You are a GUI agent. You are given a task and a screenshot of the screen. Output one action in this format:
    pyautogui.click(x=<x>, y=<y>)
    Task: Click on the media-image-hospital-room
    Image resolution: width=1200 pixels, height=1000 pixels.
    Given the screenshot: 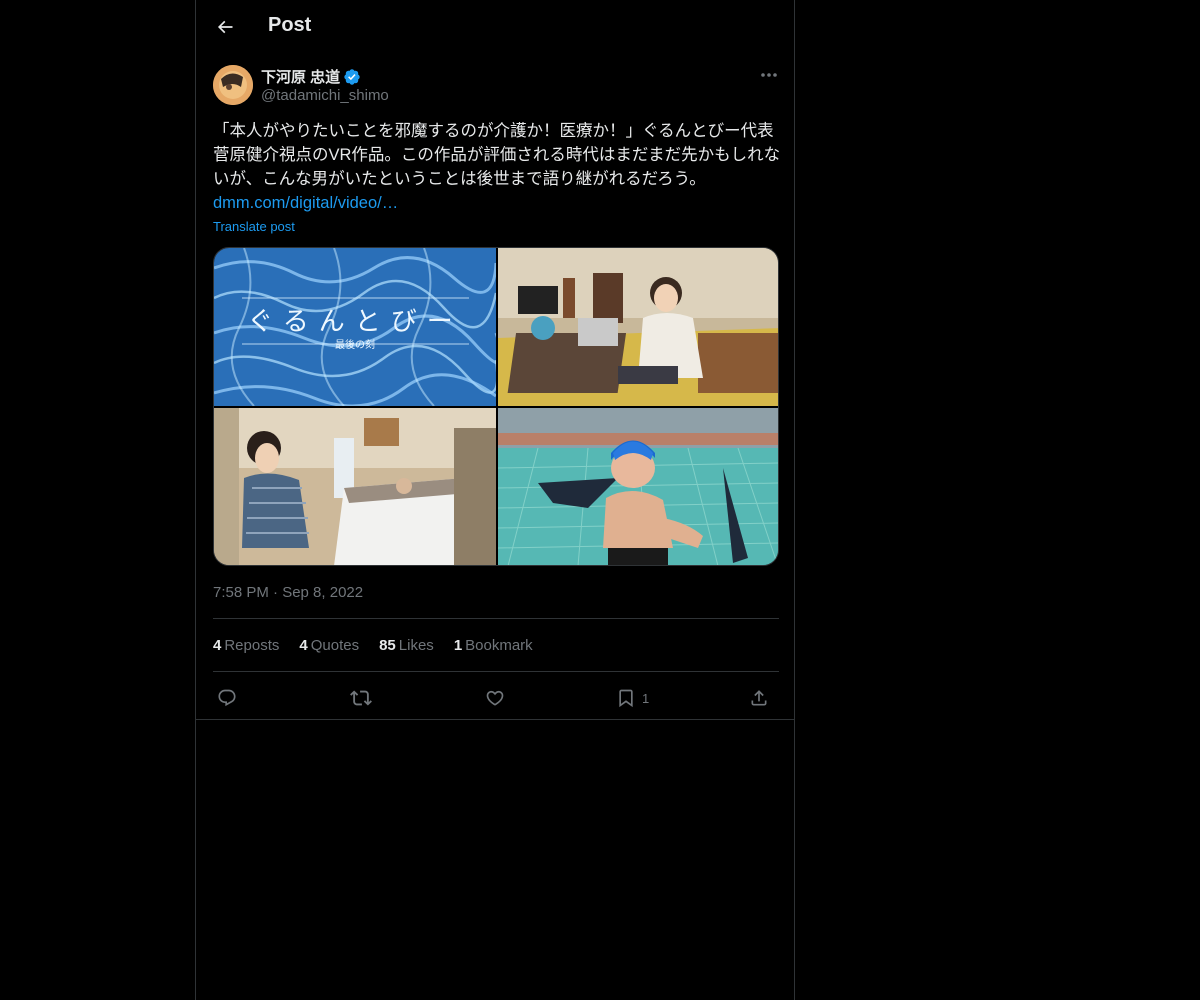 What is the action you would take?
    pyautogui.click(x=355, y=486)
    